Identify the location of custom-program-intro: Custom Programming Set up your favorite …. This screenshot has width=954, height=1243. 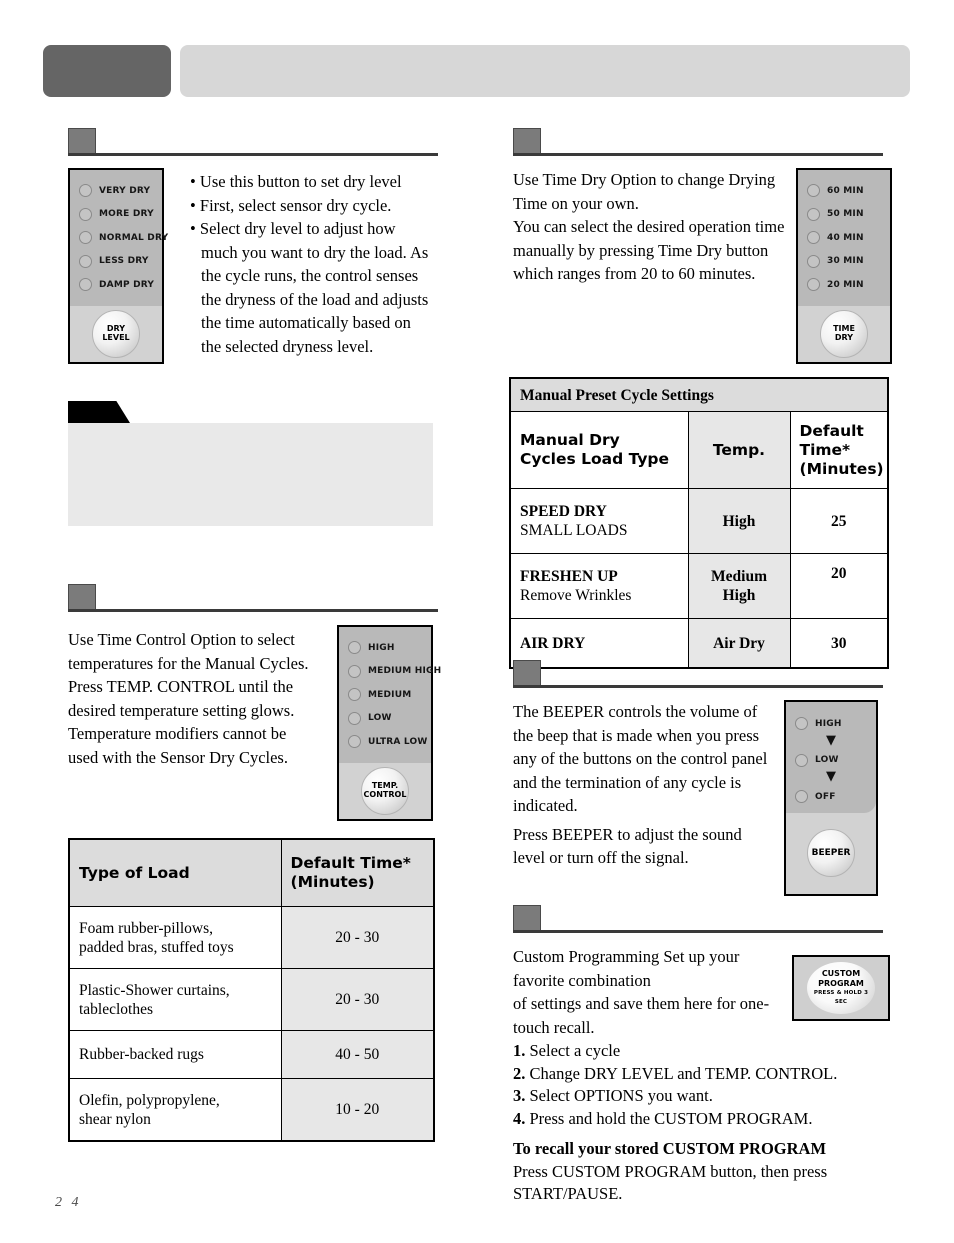
(641, 992).